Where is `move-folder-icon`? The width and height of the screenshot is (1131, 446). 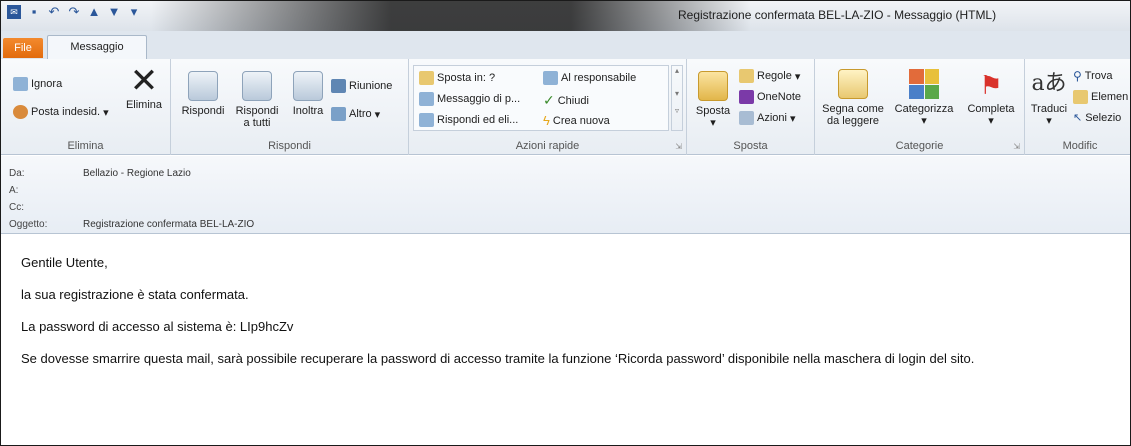 move-folder-icon is located at coordinates (713, 86).